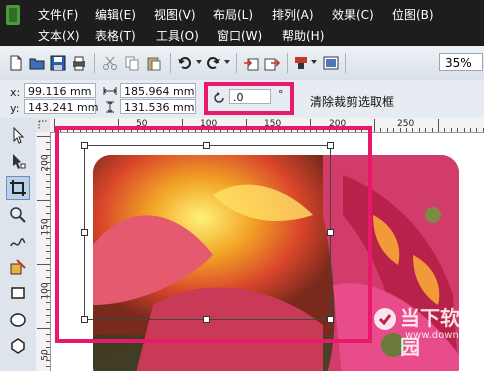 This screenshot has height=371, width=484. I want to click on crop-handle-bottom-right, so click(330, 319).